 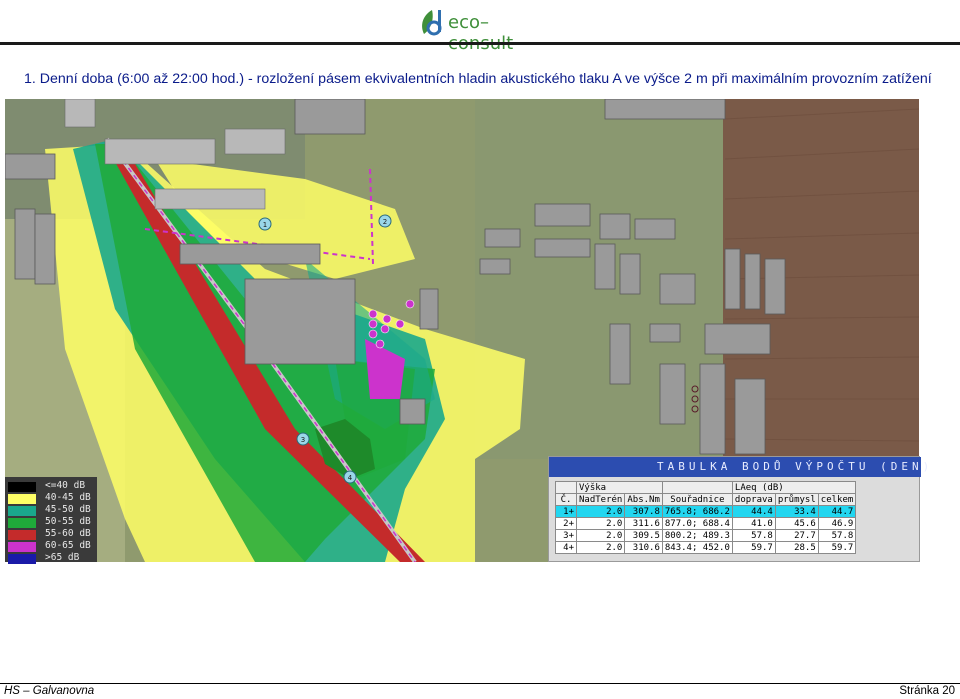 What do you see at coordinates (927, 691) in the screenshot?
I see `footer-page-number: Stránka 20` at bounding box center [927, 691].